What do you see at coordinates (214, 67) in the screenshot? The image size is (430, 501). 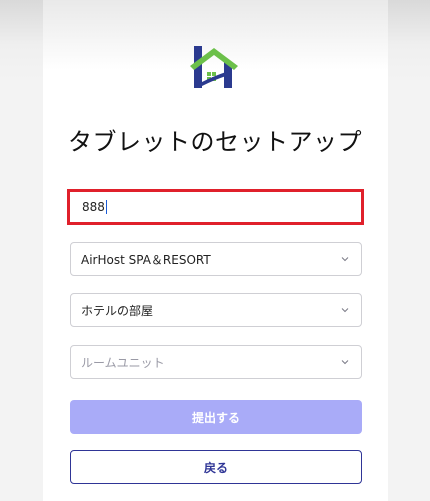 I see `house-h-logo-icon` at bounding box center [214, 67].